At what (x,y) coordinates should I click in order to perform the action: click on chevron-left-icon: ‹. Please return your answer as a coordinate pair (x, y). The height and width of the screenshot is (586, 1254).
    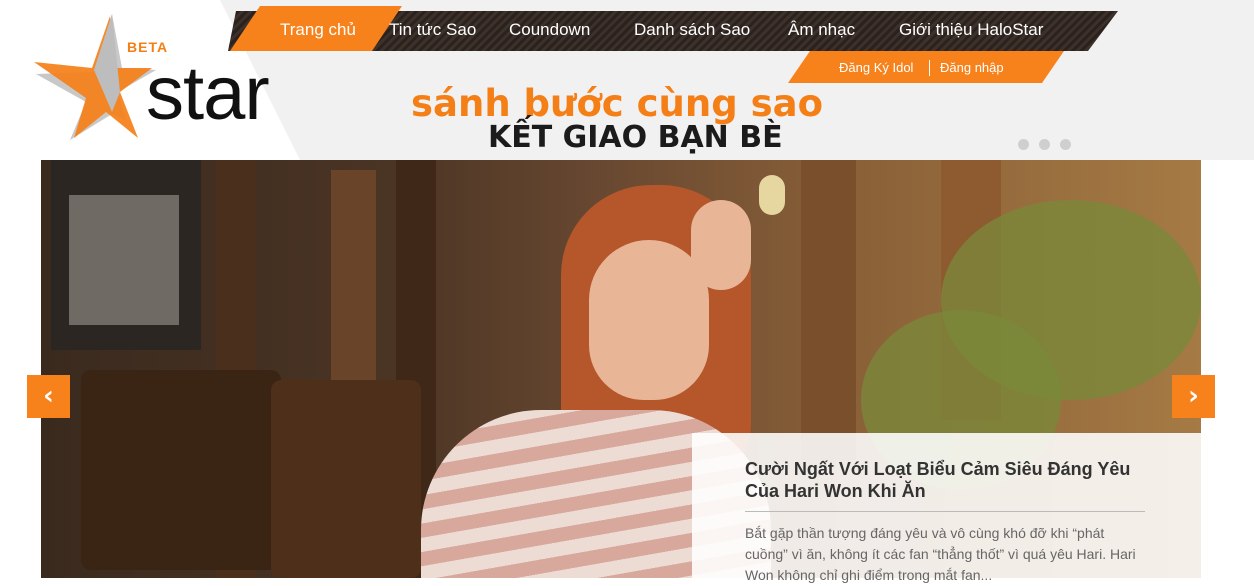
    Looking at the image, I should click on (48, 396).